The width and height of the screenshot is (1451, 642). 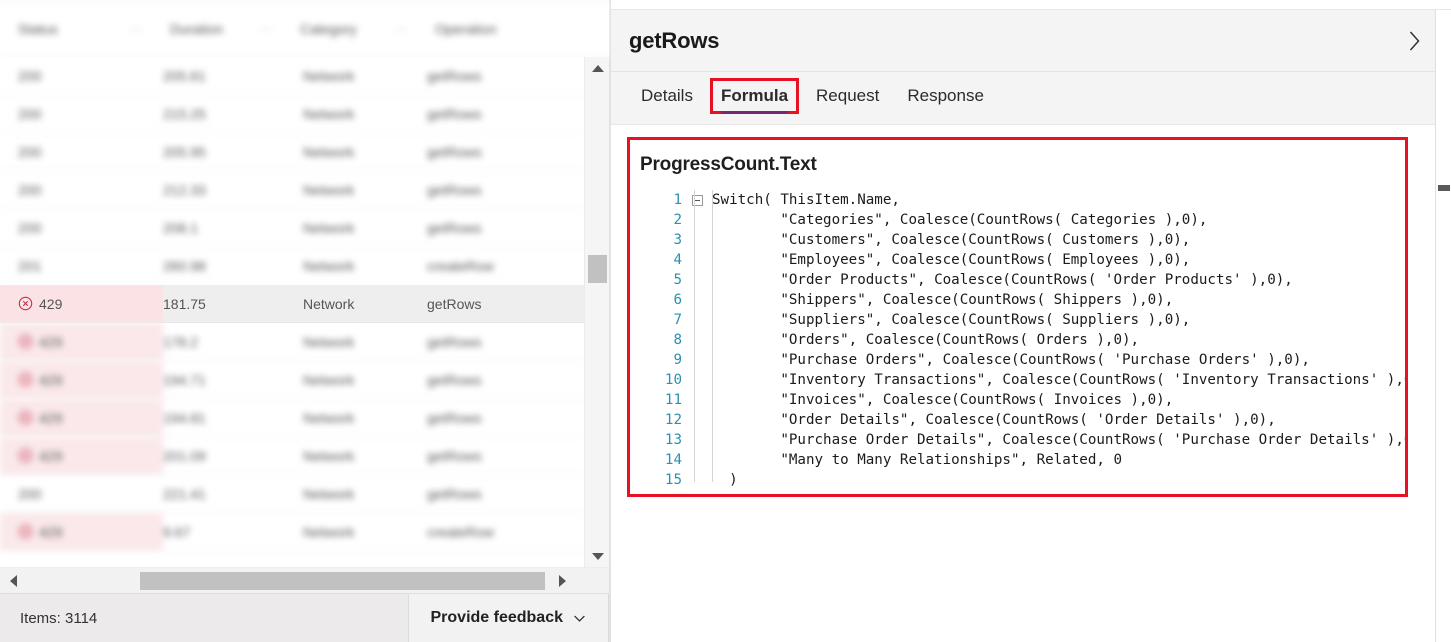 I want to click on provide-feedback-button: Provide feedback, so click(x=508, y=617).